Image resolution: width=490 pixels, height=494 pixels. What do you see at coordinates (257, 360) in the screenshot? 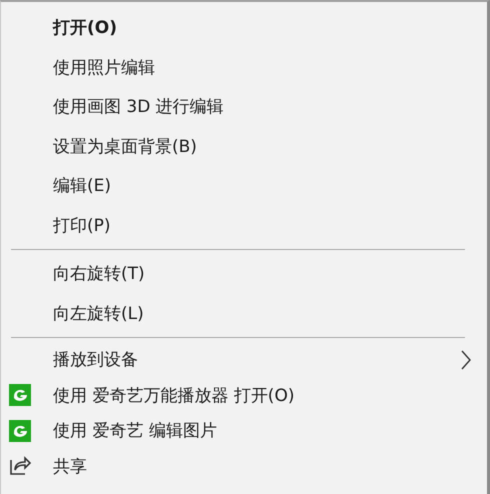
I see `menu-item: 播放到设备` at bounding box center [257, 360].